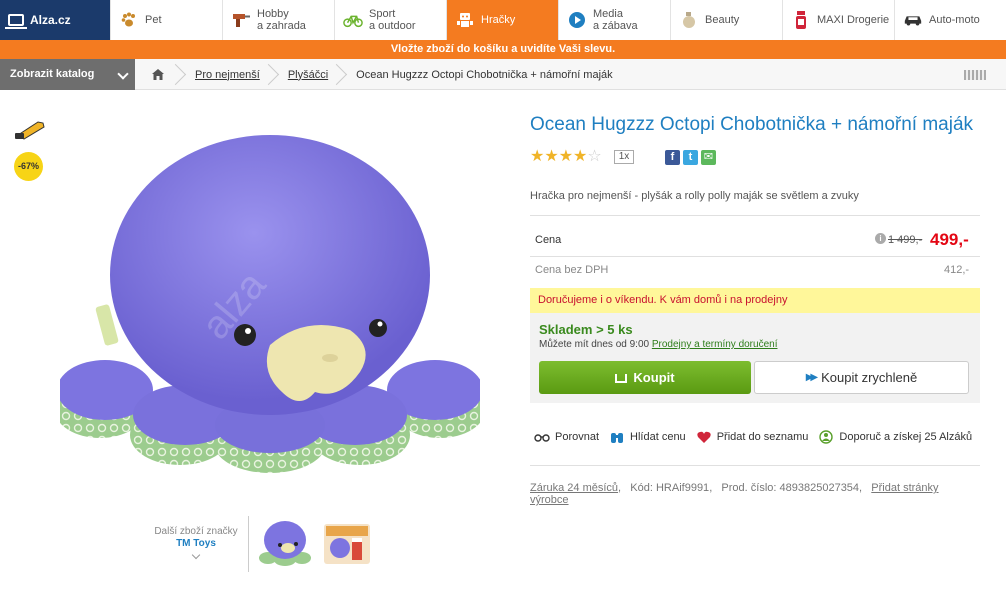  What do you see at coordinates (196, 531) in the screenshot?
I see `brand-label: Další zboží značky` at bounding box center [196, 531].